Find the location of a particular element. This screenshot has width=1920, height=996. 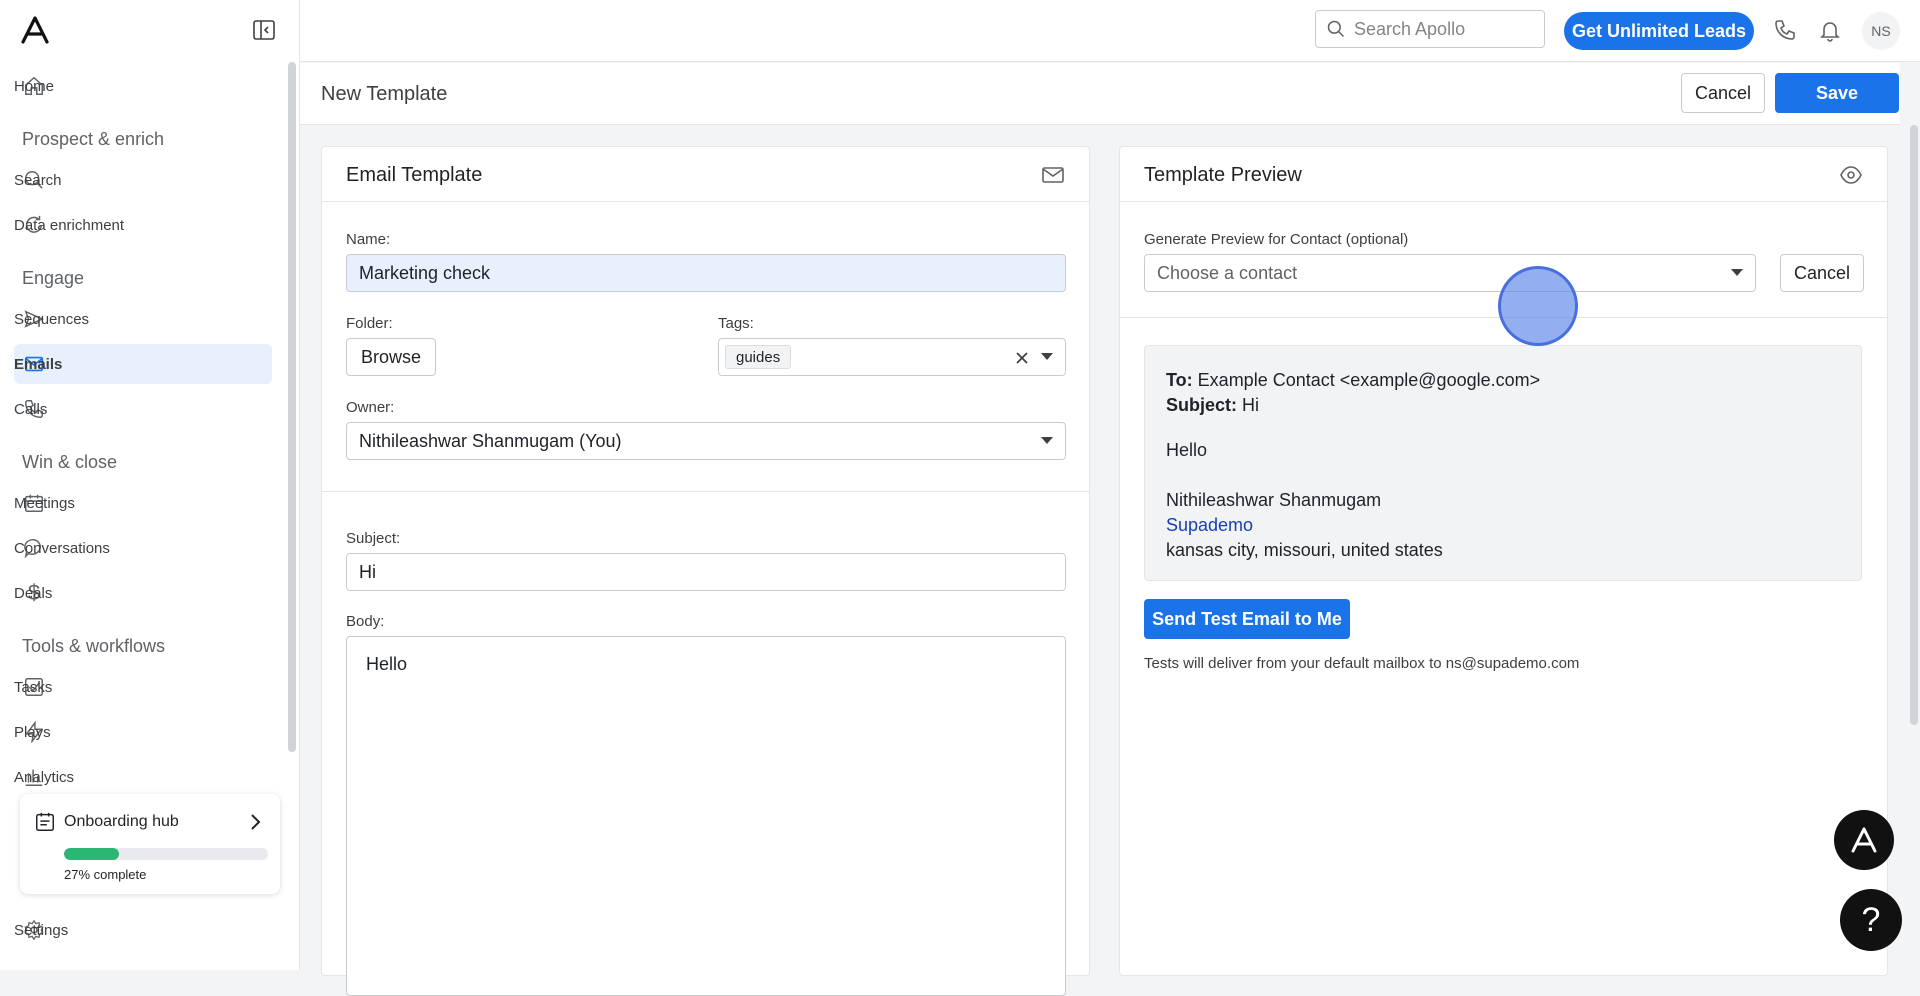

chevron-right-icon is located at coordinates (255, 822).